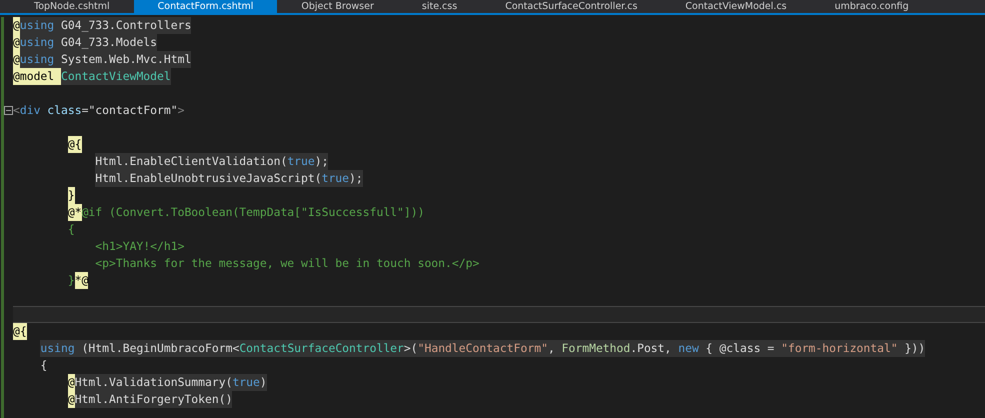 The image size is (985, 418). What do you see at coordinates (116, 76) in the screenshot?
I see `code-token: ContactViewModel` at bounding box center [116, 76].